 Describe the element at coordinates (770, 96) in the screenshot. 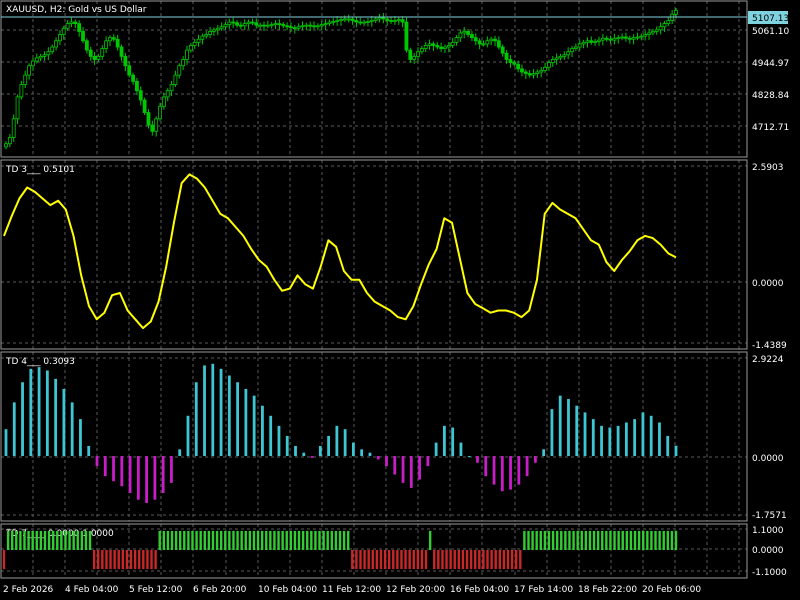

I see `main-y-label: 4828.84` at that location.